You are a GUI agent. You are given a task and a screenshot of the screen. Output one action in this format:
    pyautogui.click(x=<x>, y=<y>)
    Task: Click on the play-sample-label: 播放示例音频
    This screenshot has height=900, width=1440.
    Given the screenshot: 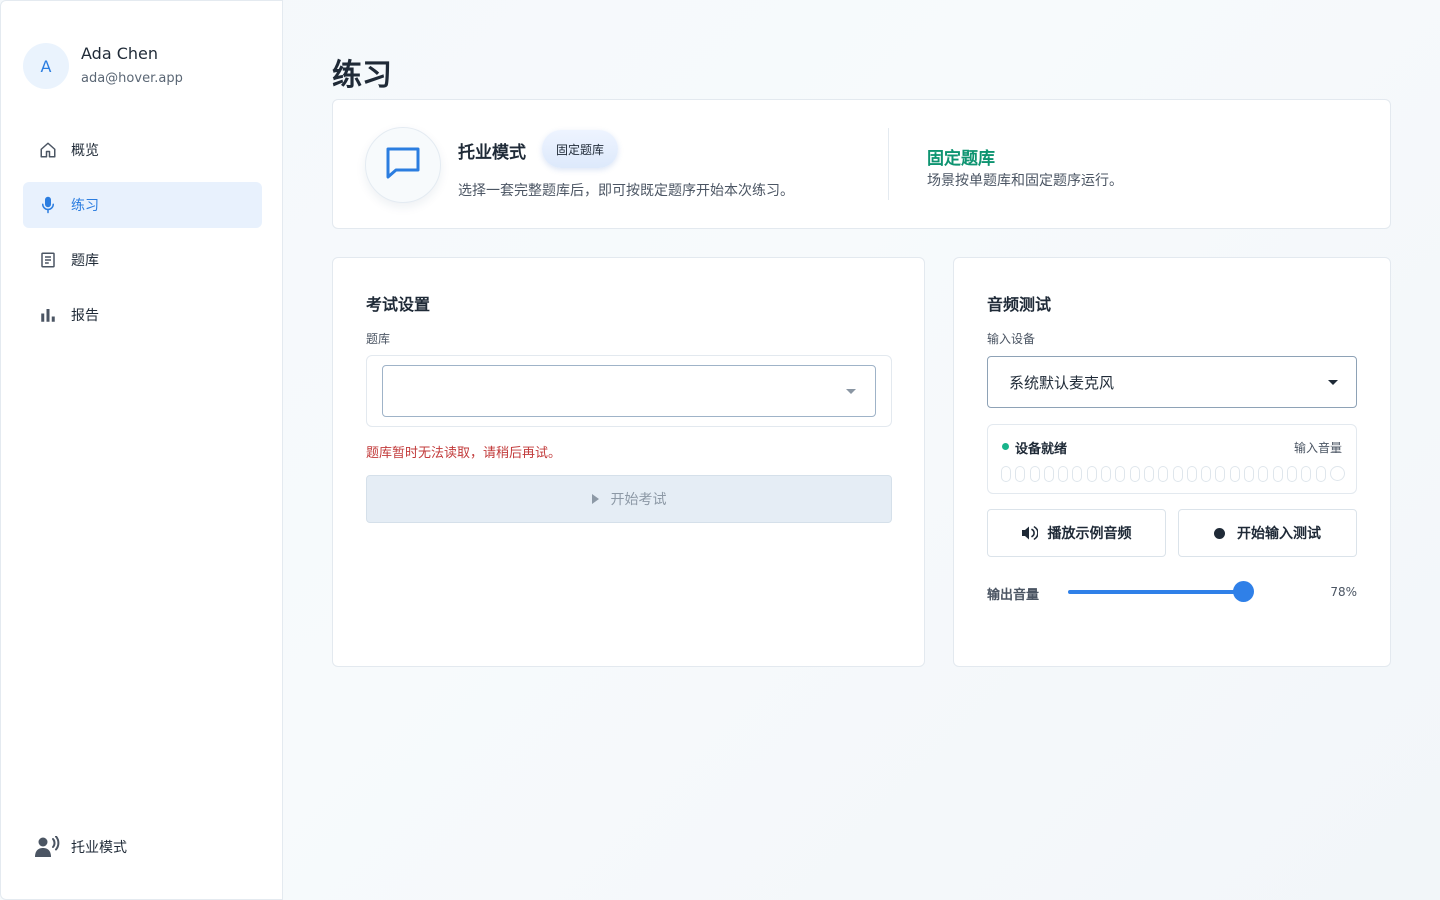 What is the action you would take?
    pyautogui.click(x=1089, y=534)
    